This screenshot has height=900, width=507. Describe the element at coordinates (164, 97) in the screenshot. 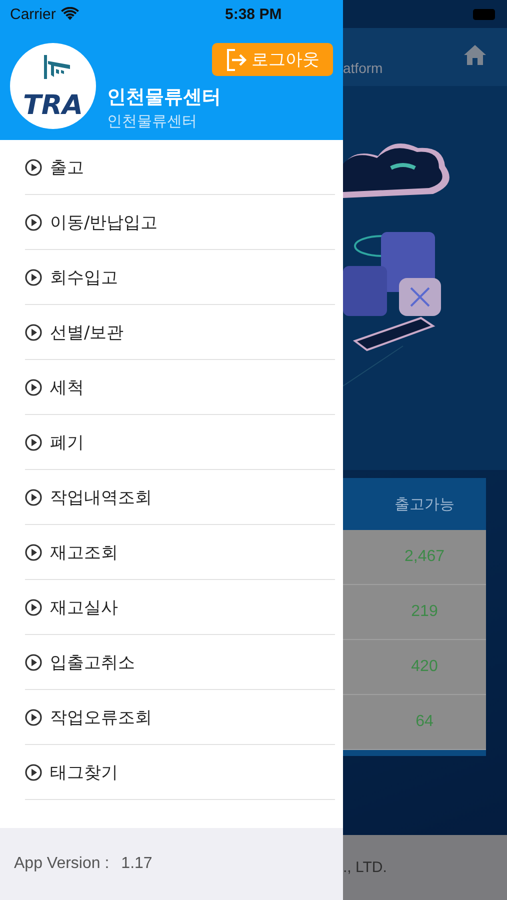

I see `center-name: 인천물류센터` at that location.